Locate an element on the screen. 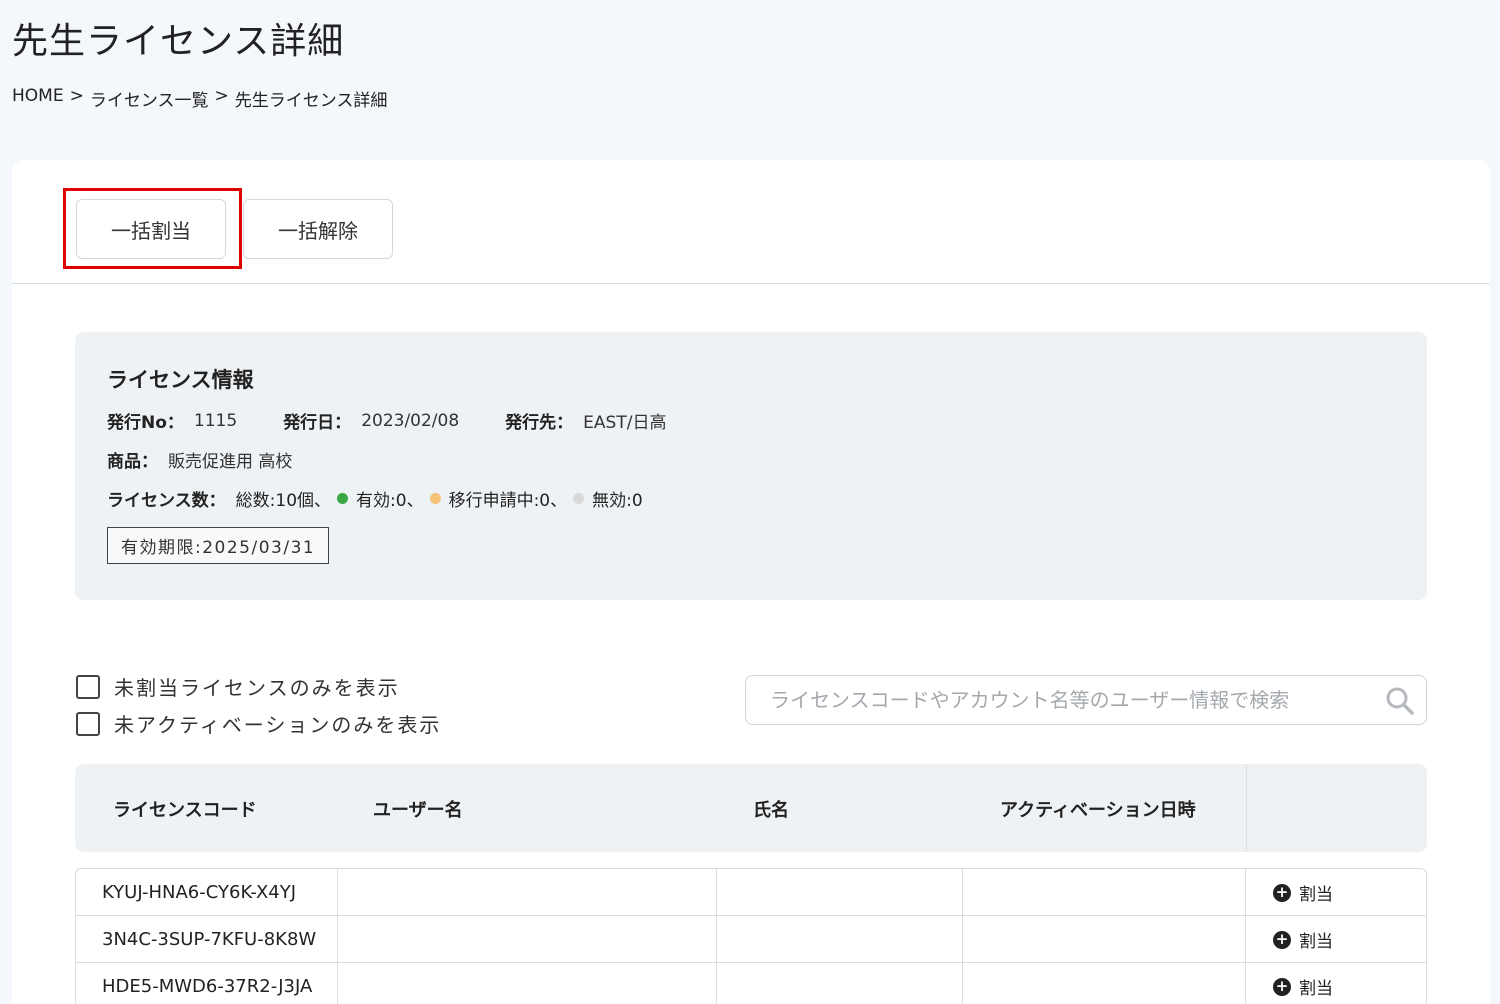 The width and height of the screenshot is (1500, 1004). toolbar: 一括割当 一括解除 is located at coordinates (751, 222).